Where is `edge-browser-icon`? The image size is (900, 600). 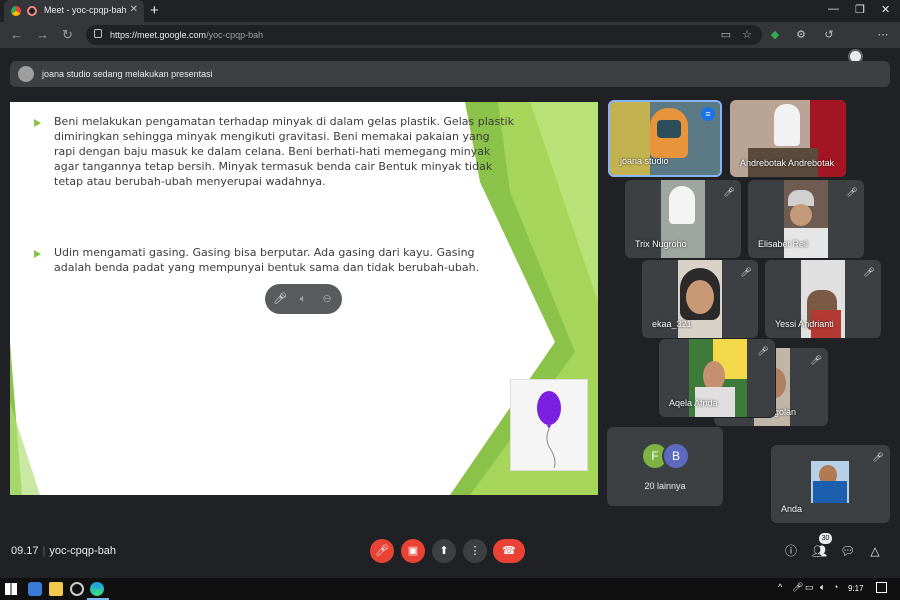 edge-browser-icon is located at coordinates (97, 589).